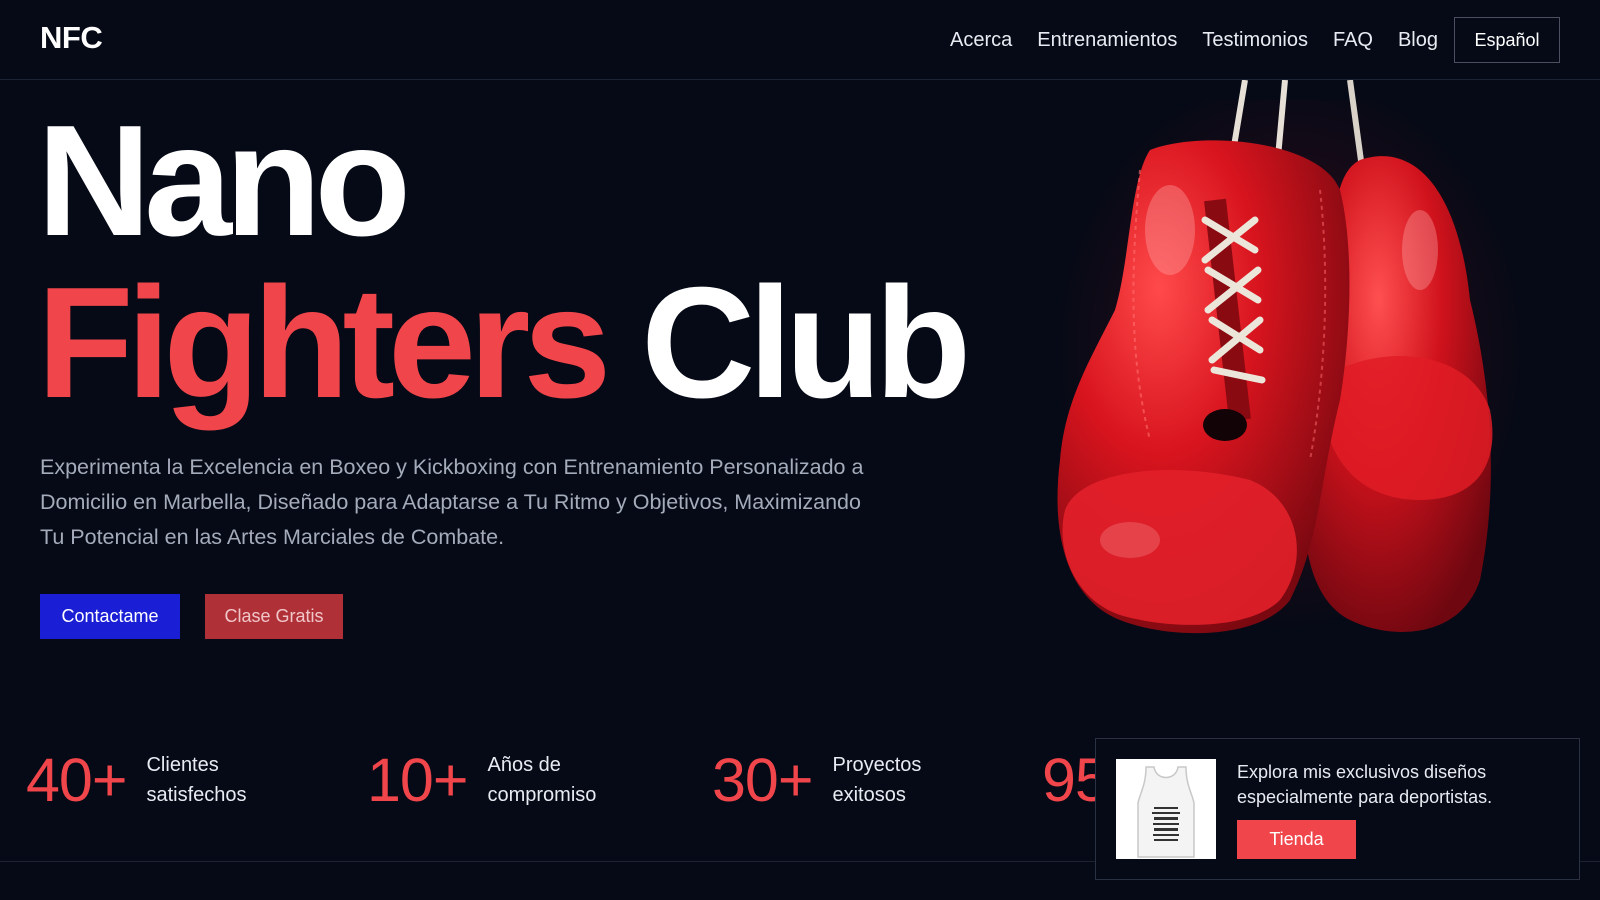 This screenshot has height=900, width=1600. What do you see at coordinates (224, 181) in the screenshot?
I see `hero-title-line1: Nano` at bounding box center [224, 181].